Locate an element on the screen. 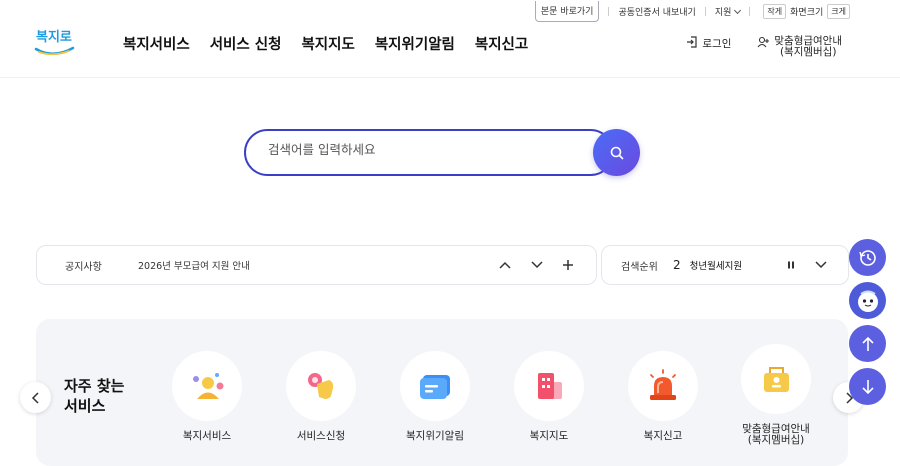 The height and width of the screenshot is (466, 900). search-icon is located at coordinates (616, 152).